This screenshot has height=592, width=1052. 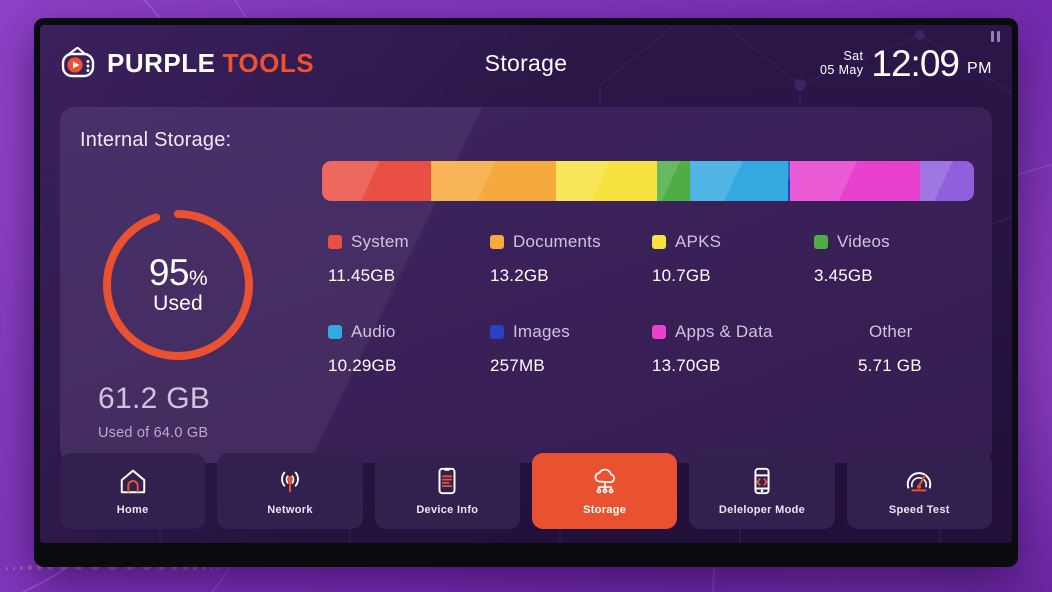 I want to click on brand-logo: PURPLE TOOLS, so click(x=187, y=63).